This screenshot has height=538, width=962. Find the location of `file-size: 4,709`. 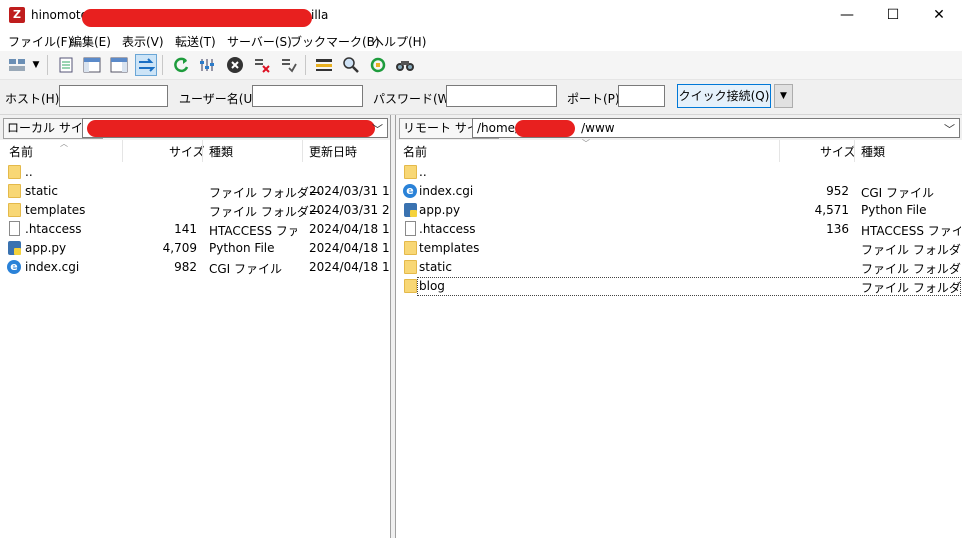

file-size: 4,709 is located at coordinates (179, 248).